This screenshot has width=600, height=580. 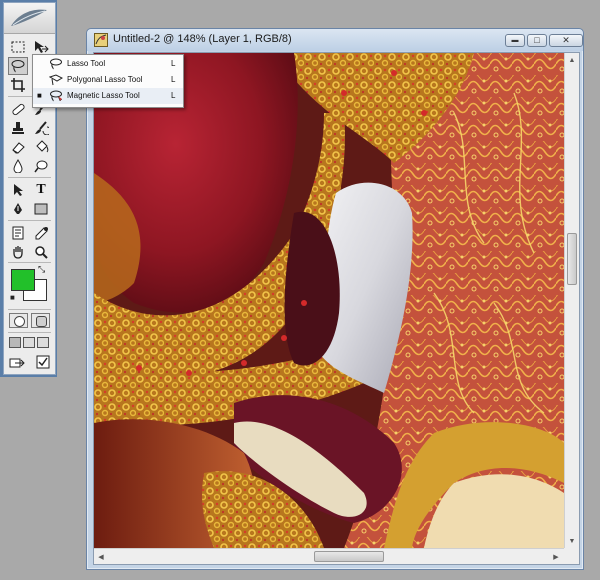 I want to click on arrow-icon, so click(x=18, y=190).